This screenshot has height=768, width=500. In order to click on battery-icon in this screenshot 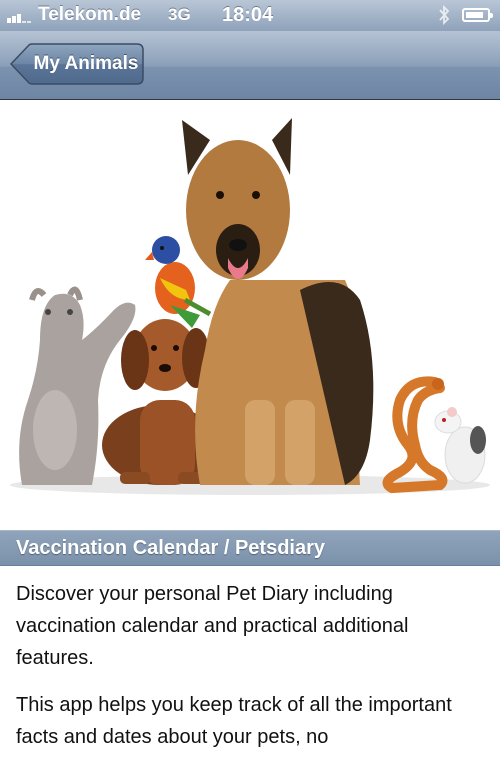, I will do `click(477, 15)`.